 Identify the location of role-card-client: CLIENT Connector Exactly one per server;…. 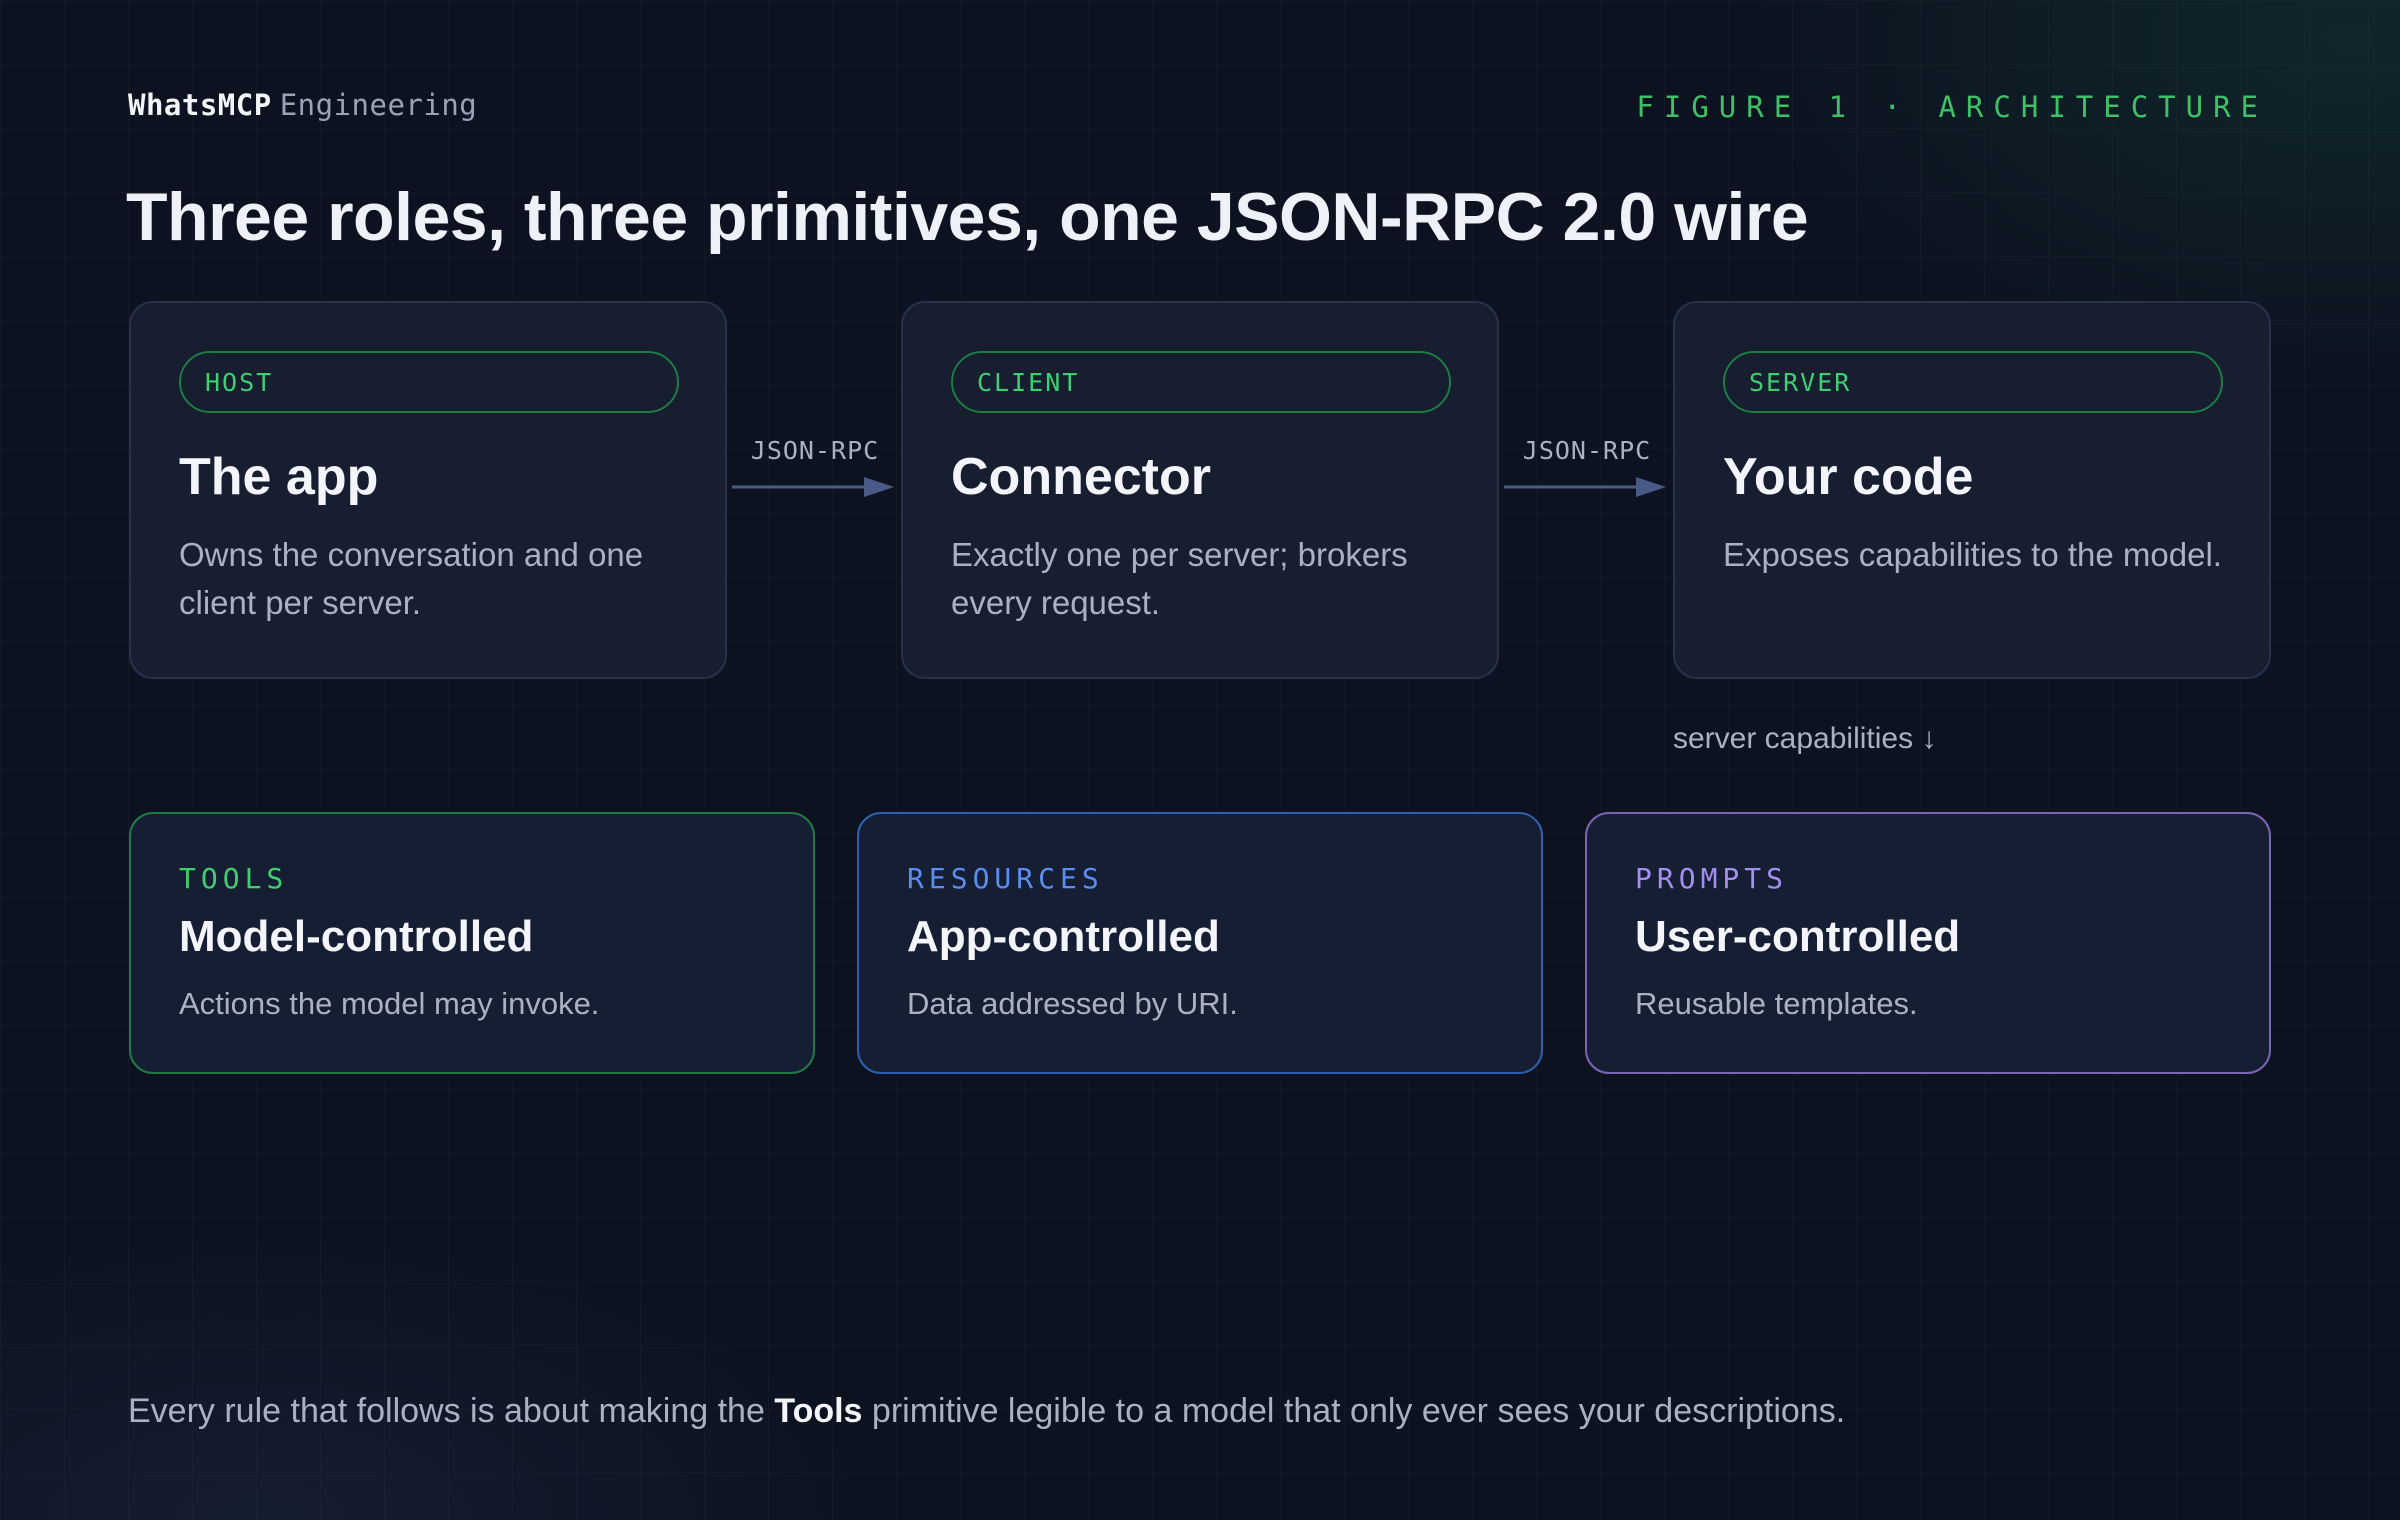
(1200, 490).